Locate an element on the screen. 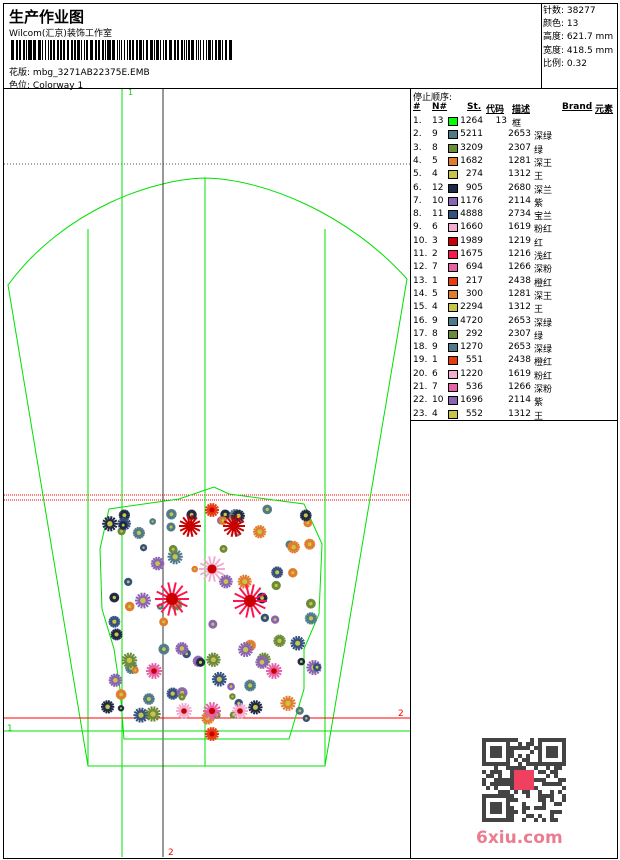 The height and width of the screenshot is (860, 620). row-needle: 11 is located at coordinates (438, 214).